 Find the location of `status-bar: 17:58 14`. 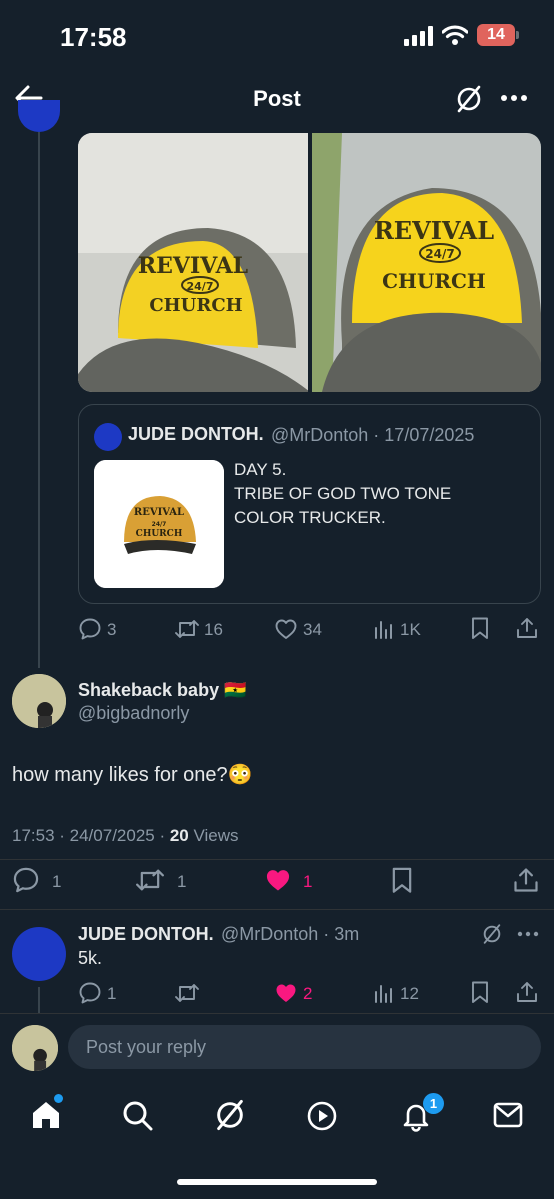

status-bar: 17:58 14 is located at coordinates (277, 36).